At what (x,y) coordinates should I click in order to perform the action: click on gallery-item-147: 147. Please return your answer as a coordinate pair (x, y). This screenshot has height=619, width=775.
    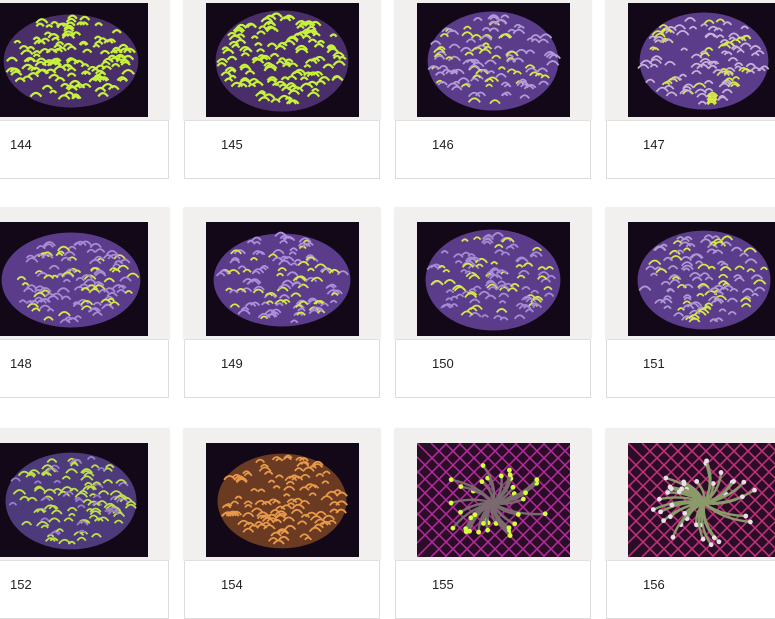
    Looking at the image, I should click on (690, 89).